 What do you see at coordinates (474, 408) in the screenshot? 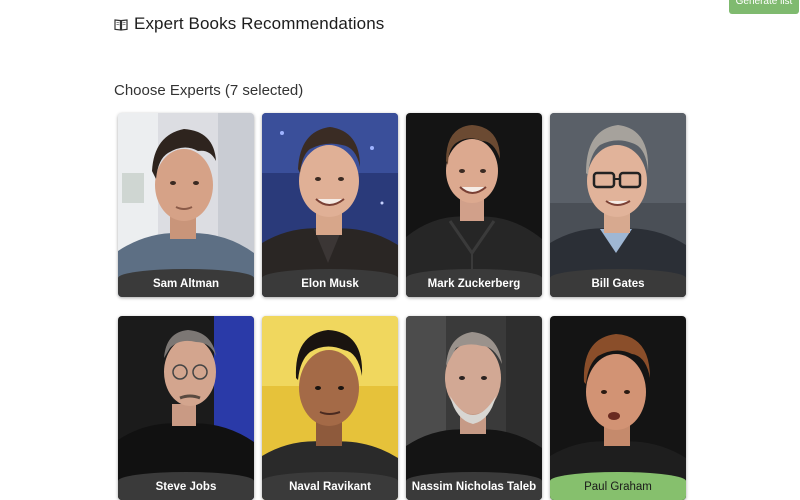
I see `expert-card-nassim-nicholas-taleb: Nassim Nicholas Taleb` at bounding box center [474, 408].